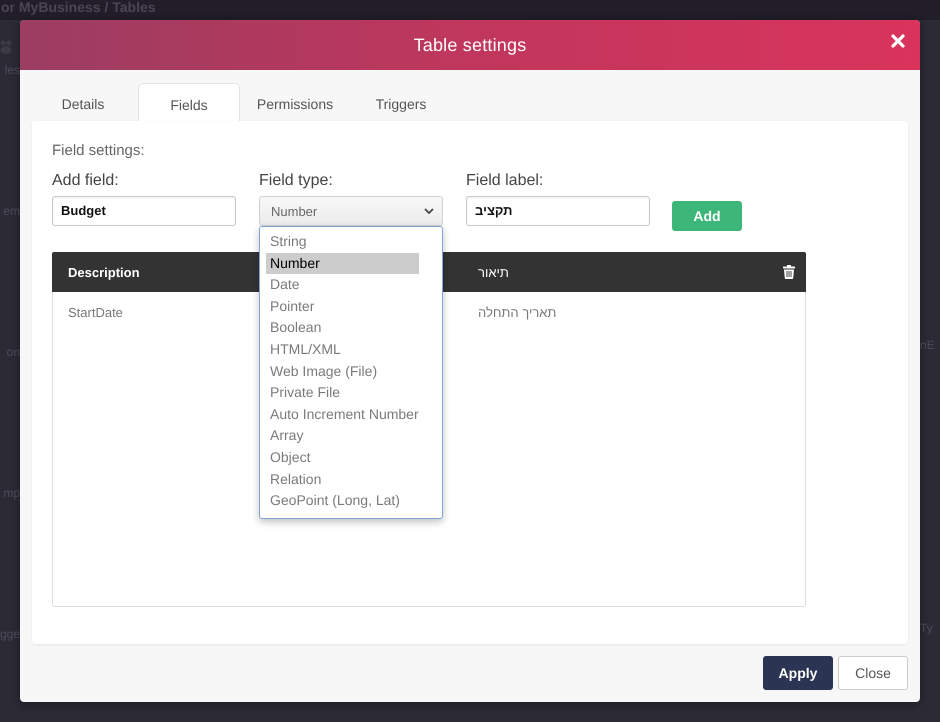 The image size is (940, 722). What do you see at coordinates (342, 349) in the screenshot?
I see `dropdown-option: HTML/XML` at bounding box center [342, 349].